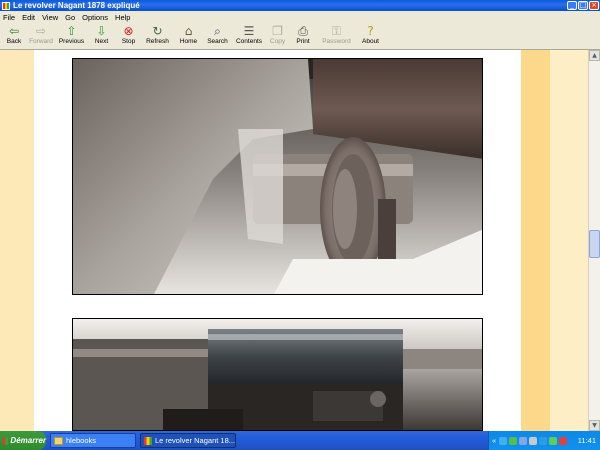  Describe the element at coordinates (70, 17) in the screenshot. I see `menu-go: Go` at that location.